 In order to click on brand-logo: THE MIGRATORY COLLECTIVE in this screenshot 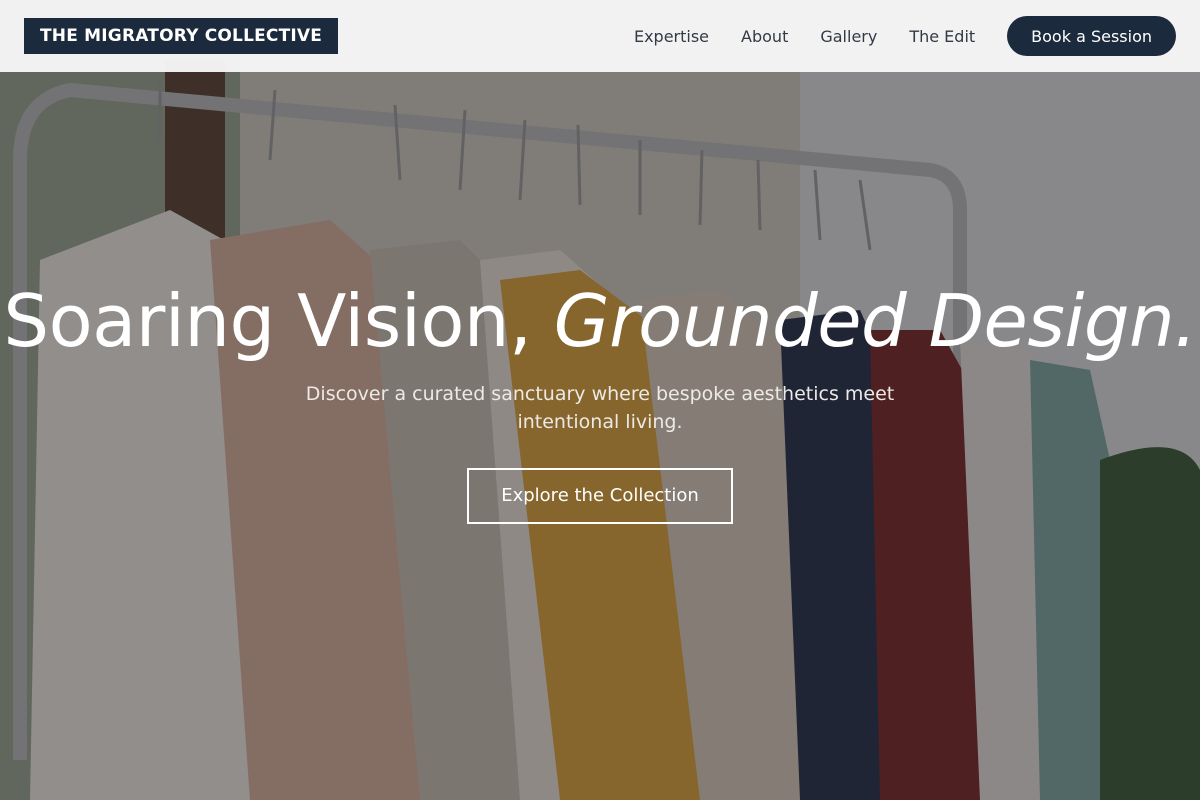, I will do `click(181, 36)`.